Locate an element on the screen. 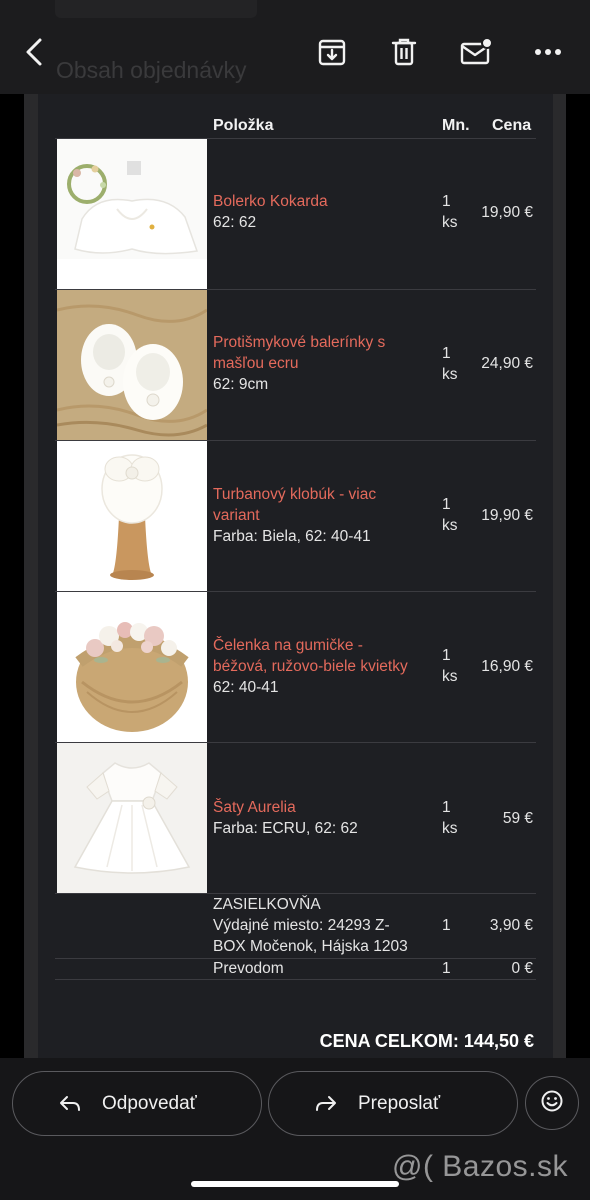 The image size is (590, 1200). product-name-link-line2: mašľou ecru is located at coordinates (323, 363).